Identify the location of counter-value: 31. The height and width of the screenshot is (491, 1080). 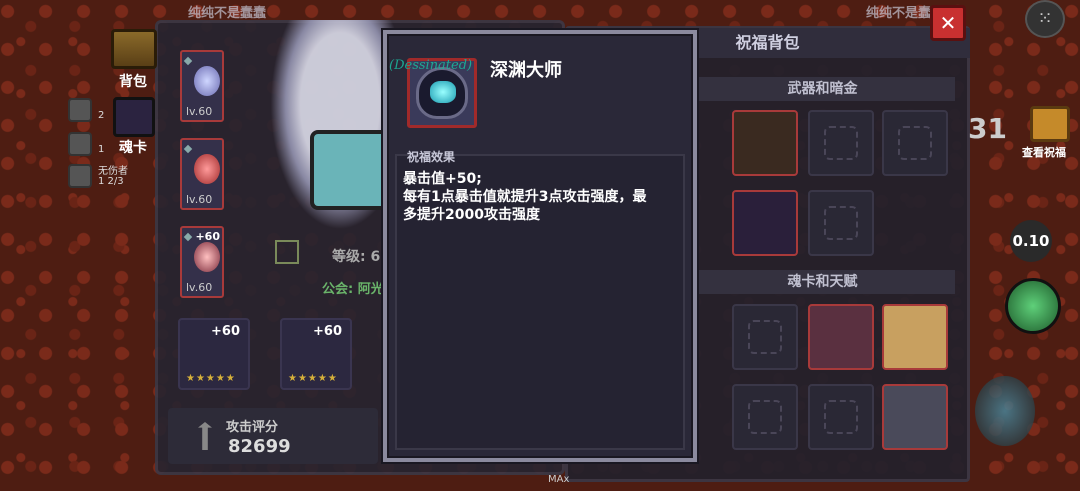
(987, 128).